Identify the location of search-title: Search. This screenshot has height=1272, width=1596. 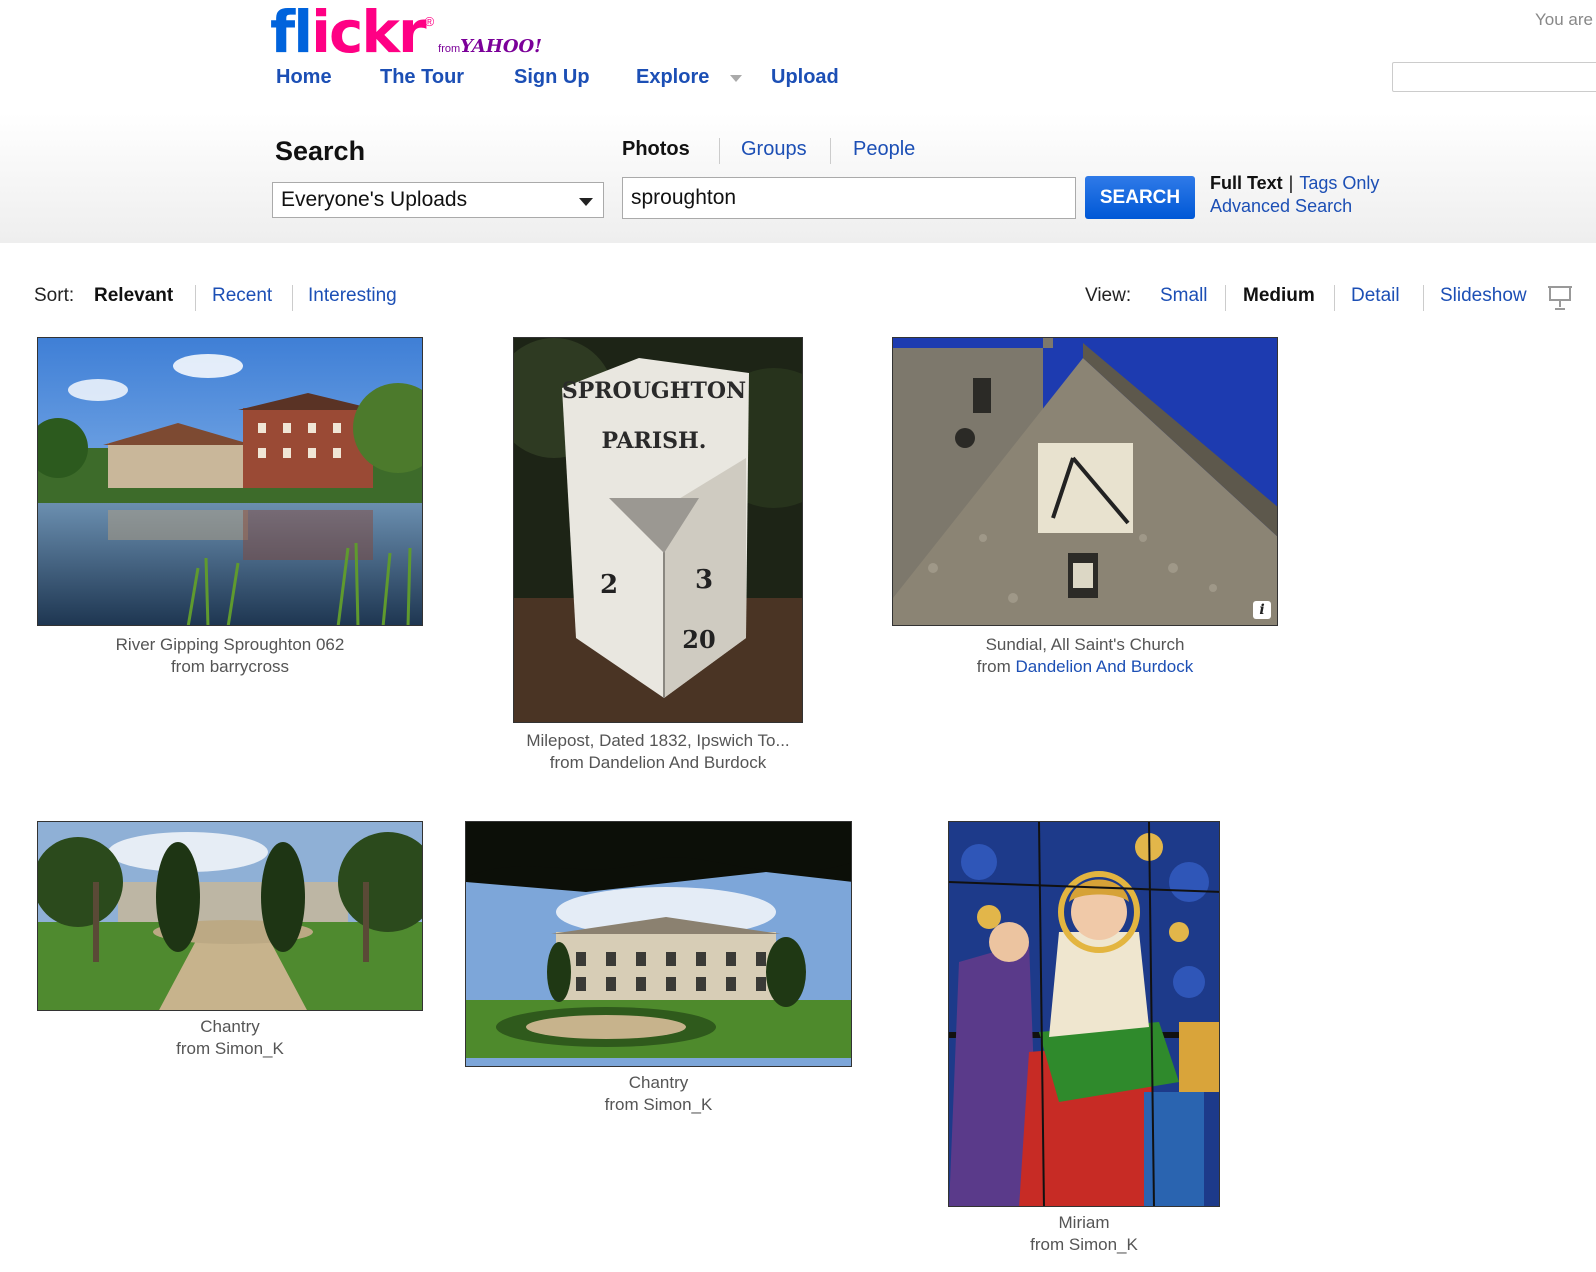
(320, 151).